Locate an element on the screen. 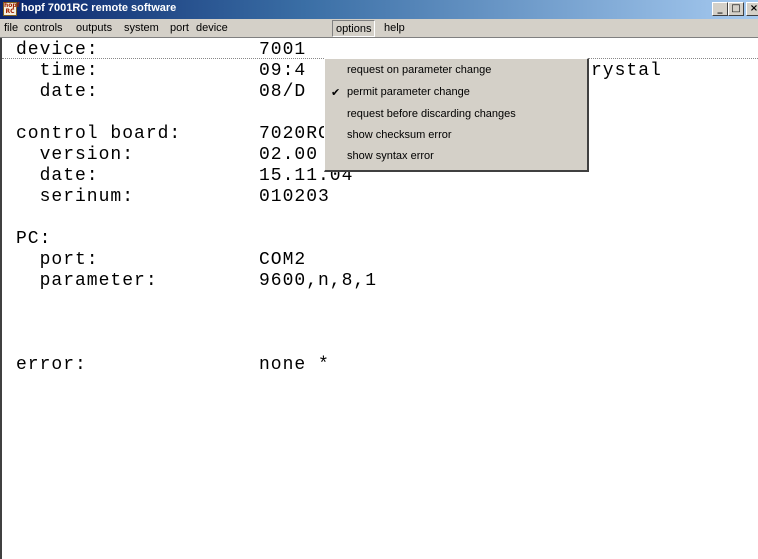 This screenshot has width=758, height=559. menu-system: system is located at coordinates (141, 28).